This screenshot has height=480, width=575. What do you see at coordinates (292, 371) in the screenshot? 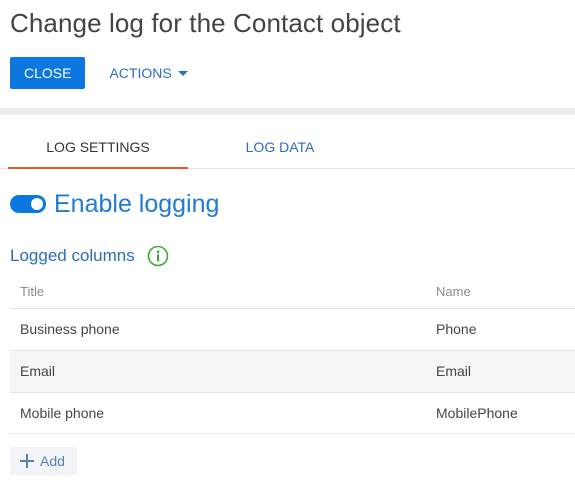
I see `table-row: Email Email` at bounding box center [292, 371].